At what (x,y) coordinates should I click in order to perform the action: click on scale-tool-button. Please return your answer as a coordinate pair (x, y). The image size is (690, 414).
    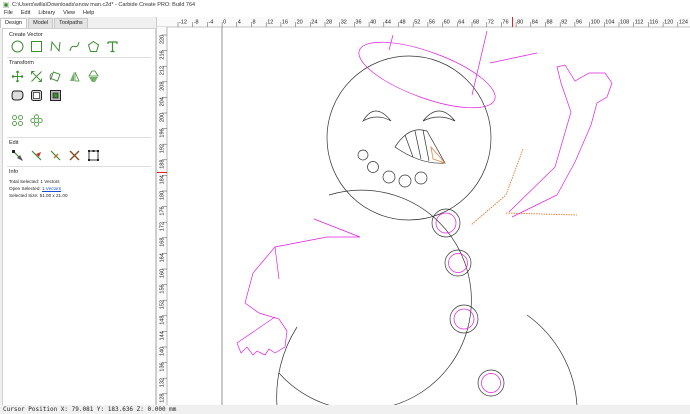
    Looking at the image, I should click on (36, 76).